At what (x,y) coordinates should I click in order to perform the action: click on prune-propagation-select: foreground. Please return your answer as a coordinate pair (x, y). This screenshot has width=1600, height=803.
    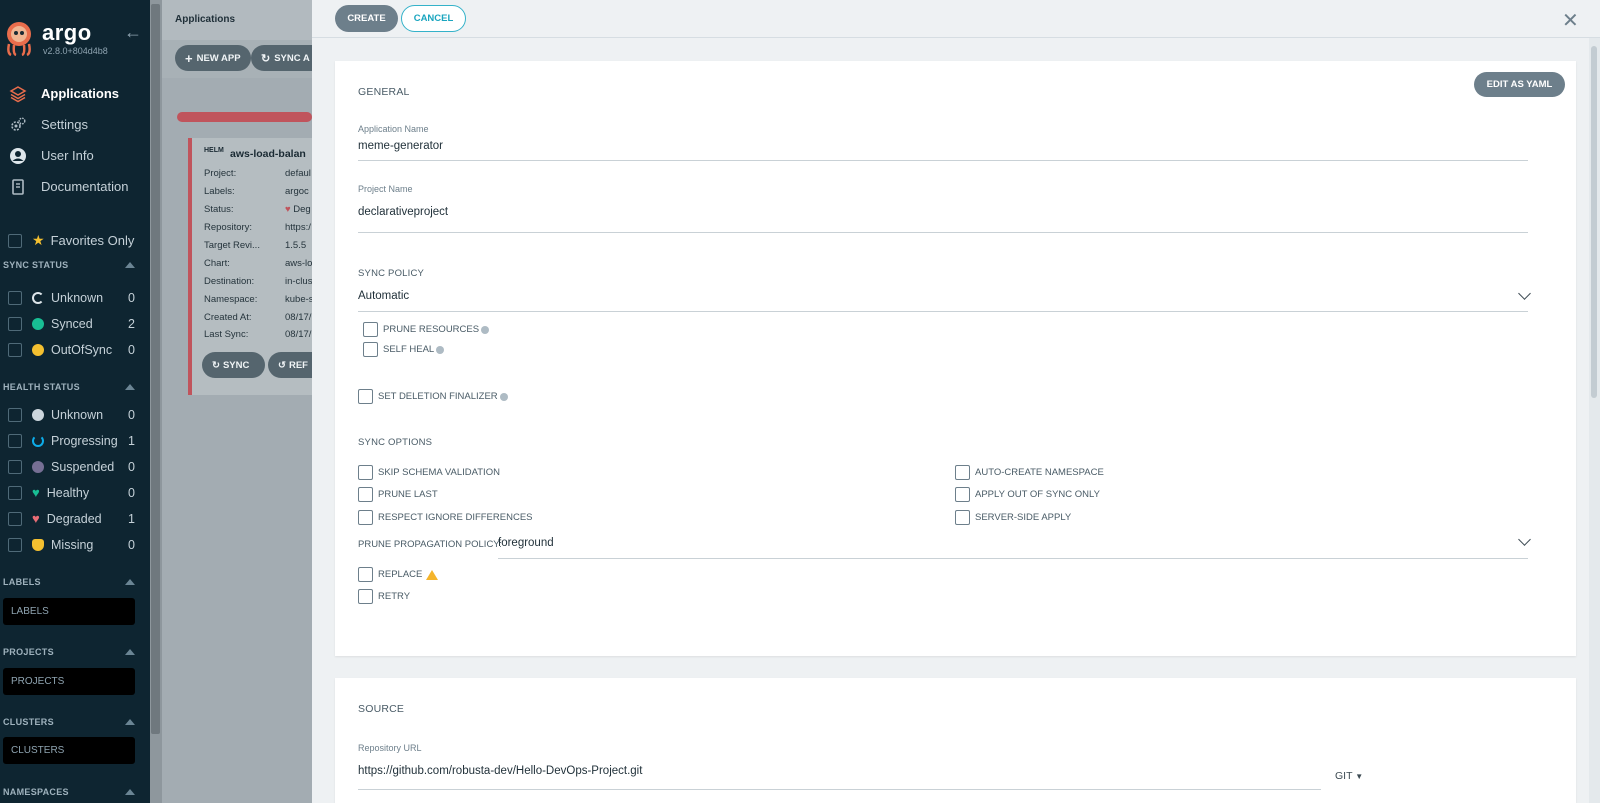
    Looking at the image, I should click on (1013, 543).